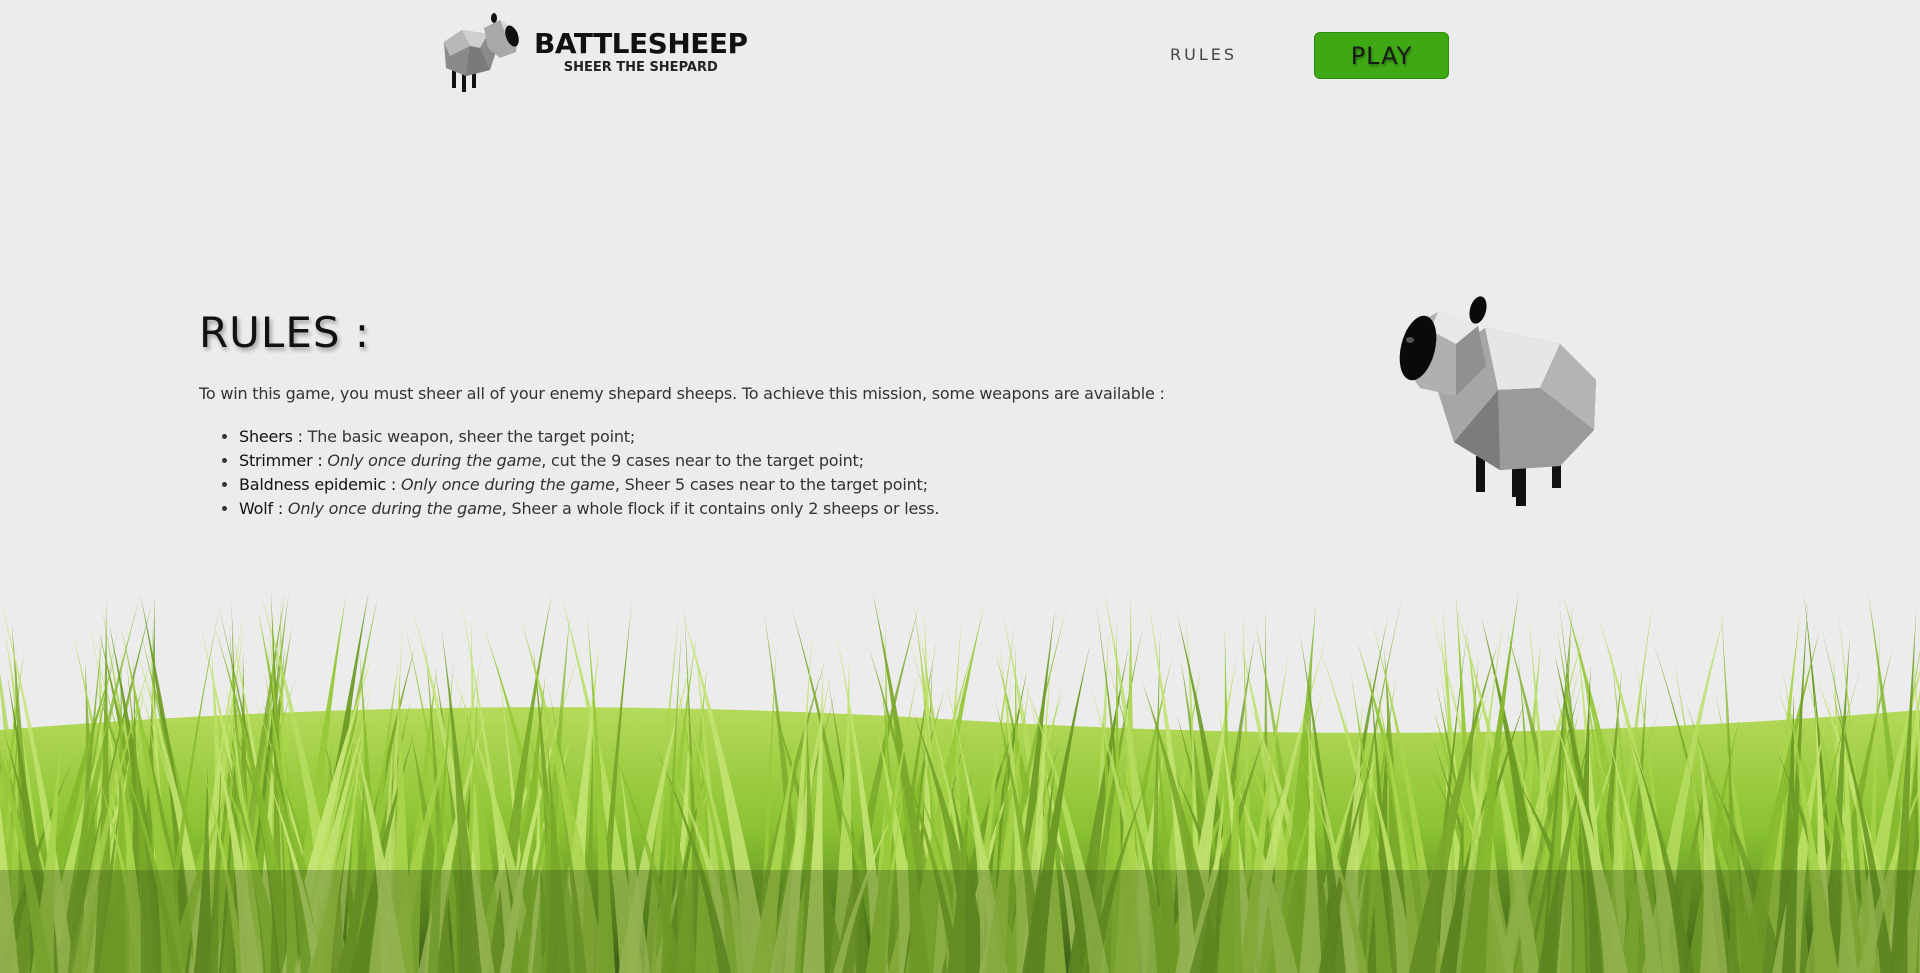 Image resolution: width=1920 pixels, height=973 pixels. What do you see at coordinates (285, 332) in the screenshot?
I see `page-title: RULES :` at bounding box center [285, 332].